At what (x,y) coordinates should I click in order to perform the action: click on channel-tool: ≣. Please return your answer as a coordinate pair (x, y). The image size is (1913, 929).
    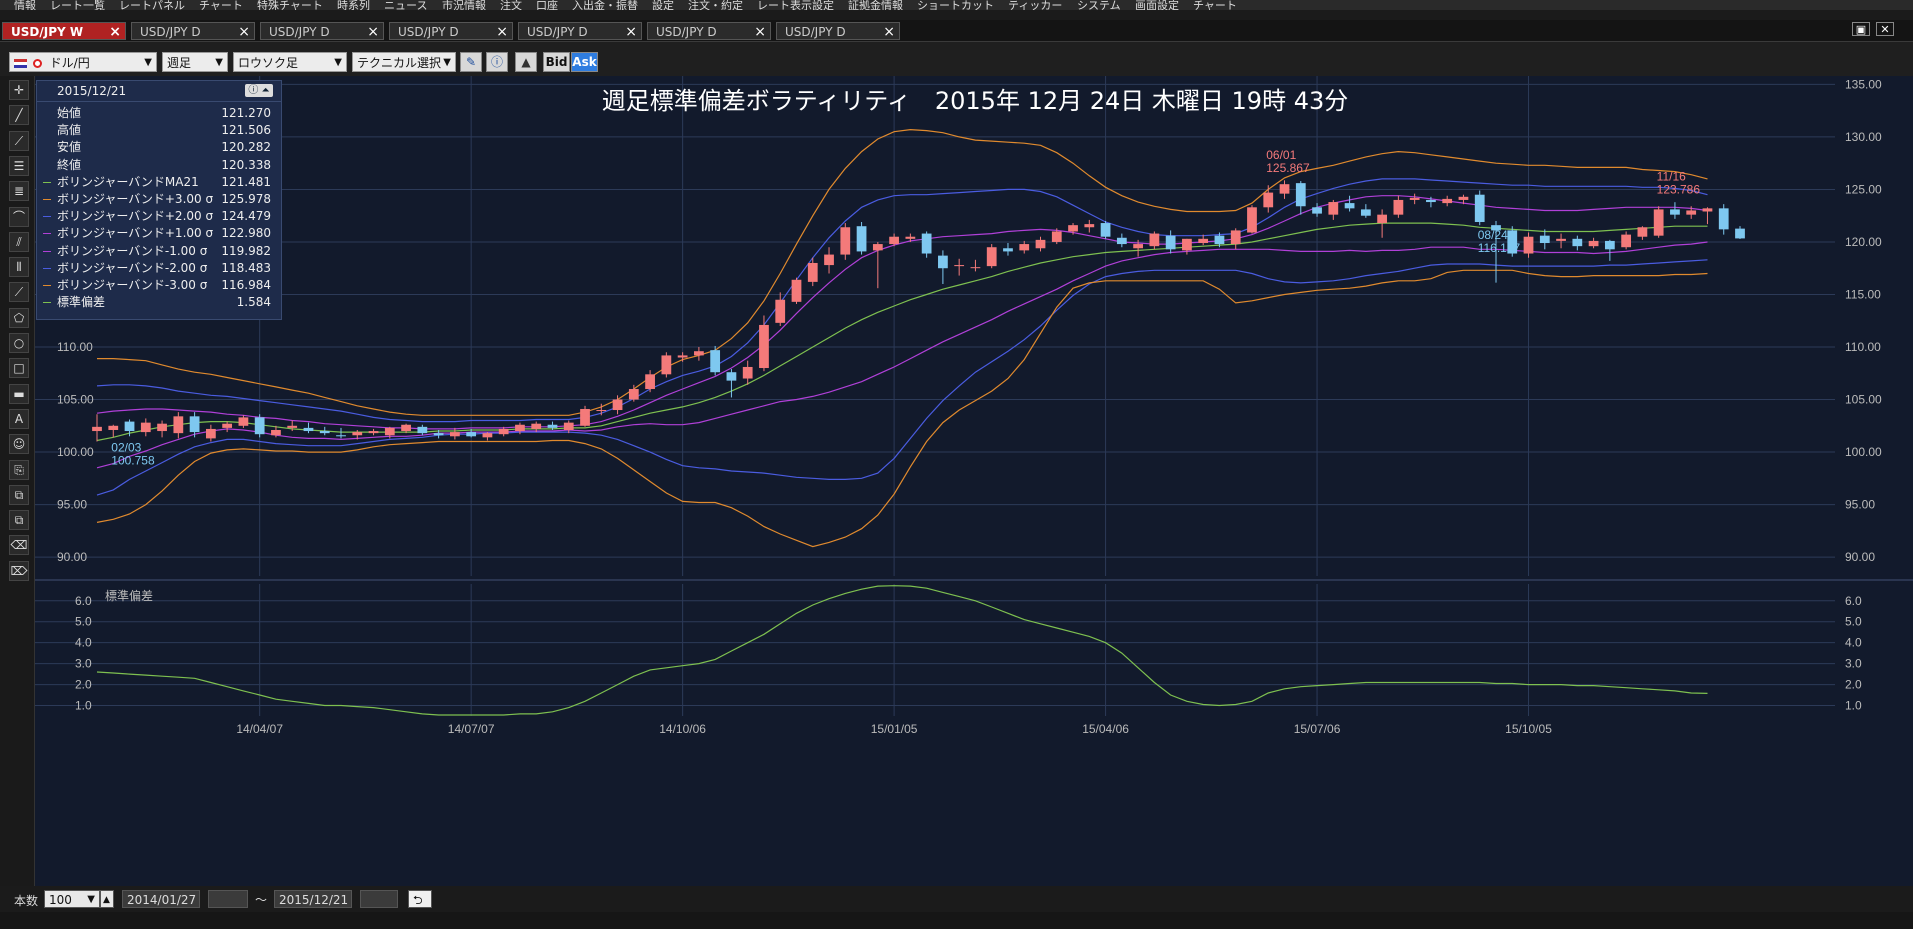
    Looking at the image, I should click on (19, 191).